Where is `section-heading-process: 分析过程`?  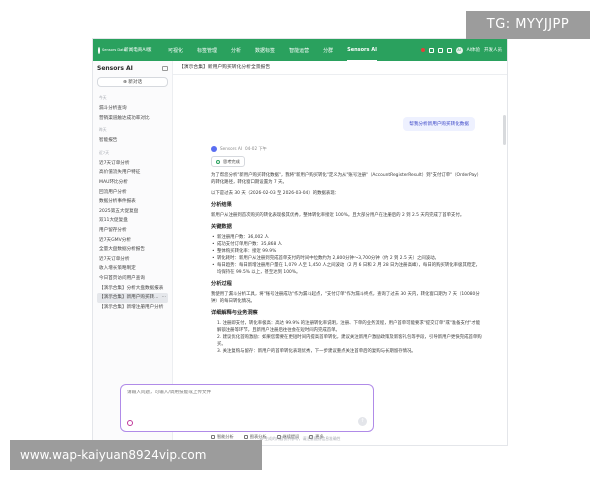 section-heading-process: 分析过程 is located at coordinates (221, 284).